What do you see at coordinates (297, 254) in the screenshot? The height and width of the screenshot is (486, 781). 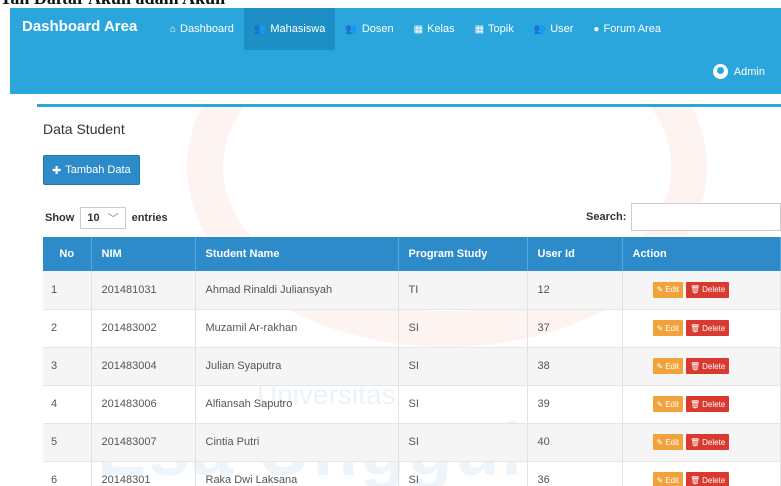 I see `header-student-name: Student Name` at bounding box center [297, 254].